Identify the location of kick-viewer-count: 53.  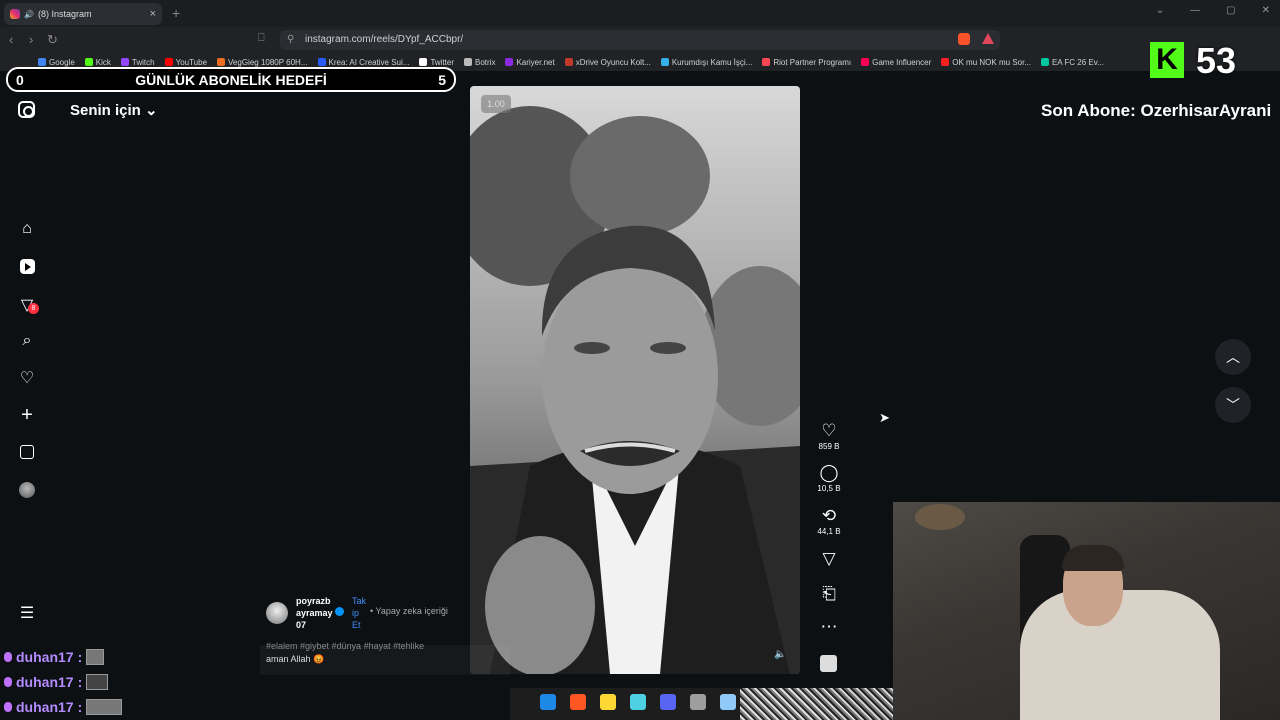
(1216, 60).